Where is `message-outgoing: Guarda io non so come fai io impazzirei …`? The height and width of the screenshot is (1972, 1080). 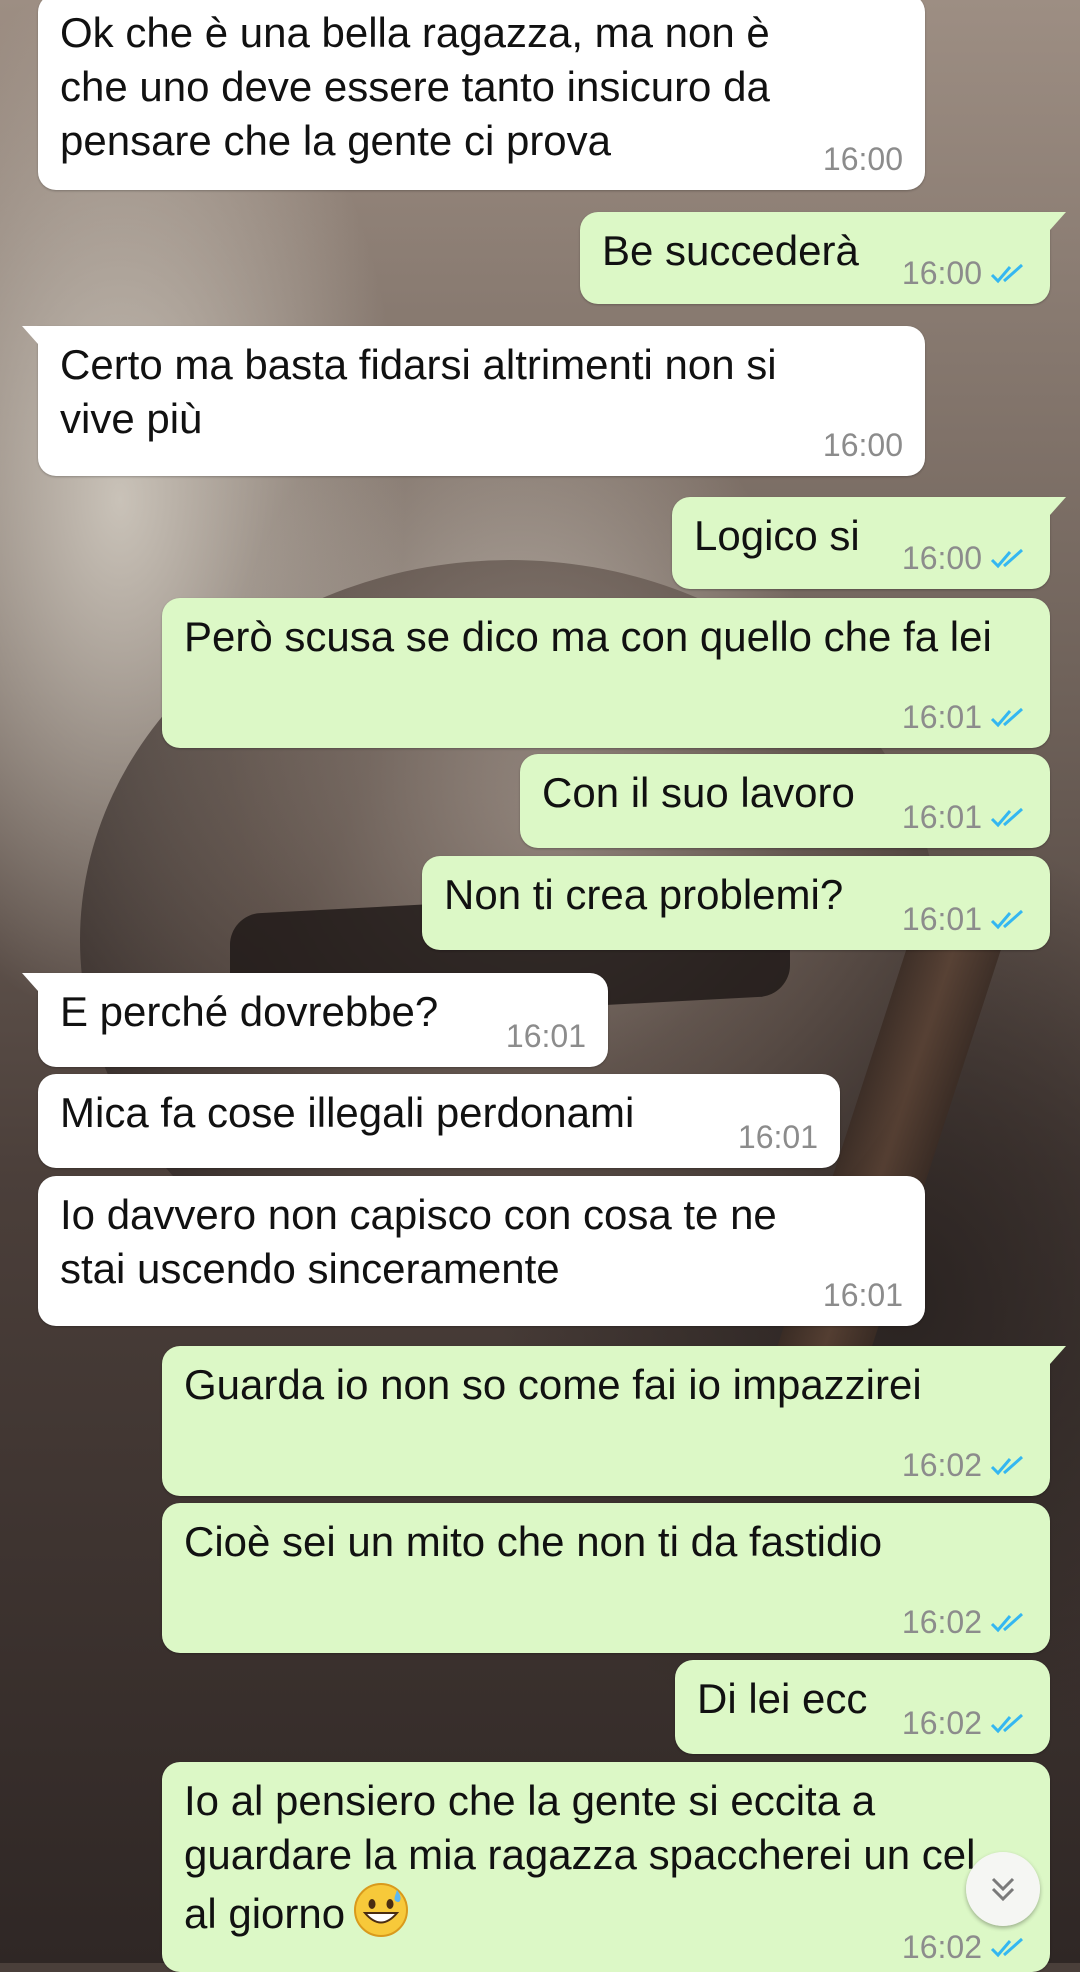
message-outgoing: Guarda io non so come fai io impazzirei … is located at coordinates (614, 1421).